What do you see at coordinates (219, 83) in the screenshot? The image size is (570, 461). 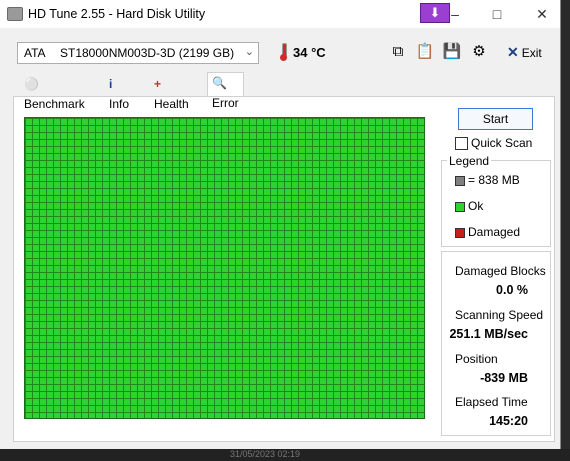 I see `magnifier-icon: 🔍` at bounding box center [219, 83].